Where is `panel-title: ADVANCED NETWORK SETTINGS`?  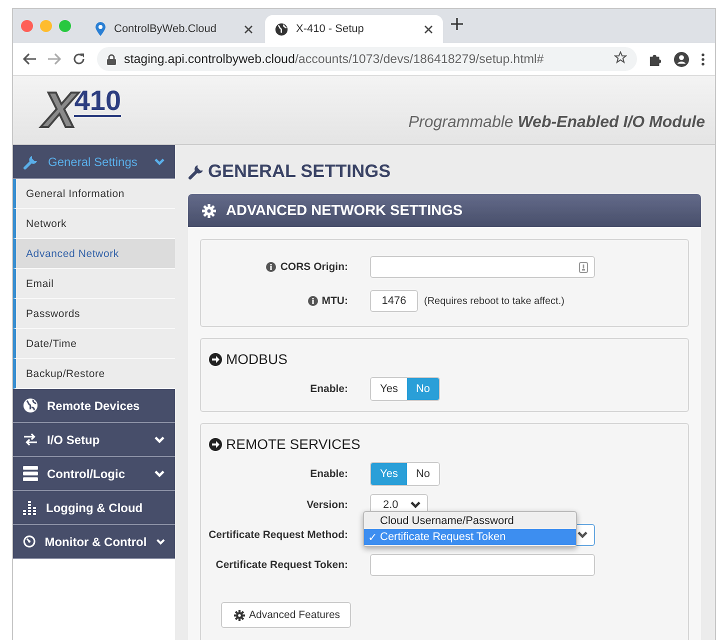 panel-title: ADVANCED NETWORK SETTINGS is located at coordinates (344, 210).